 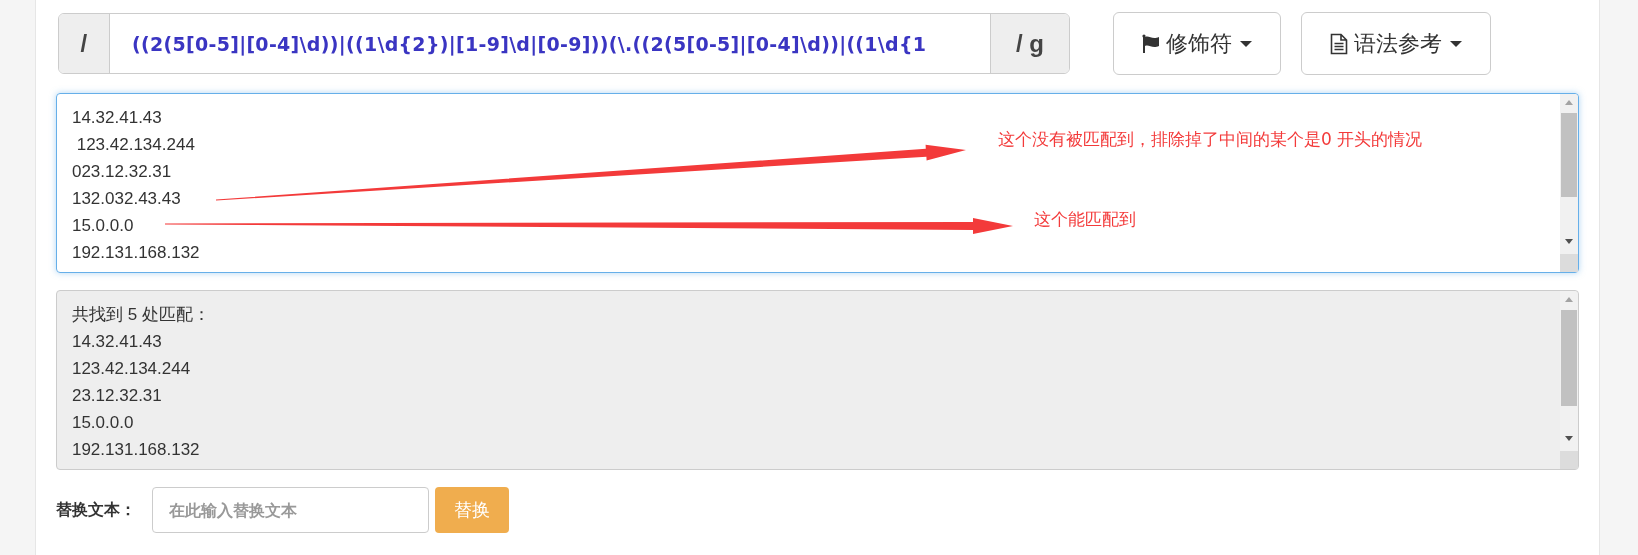 What do you see at coordinates (121, 172) in the screenshot?
I see `text-line: 023.12.32.31` at bounding box center [121, 172].